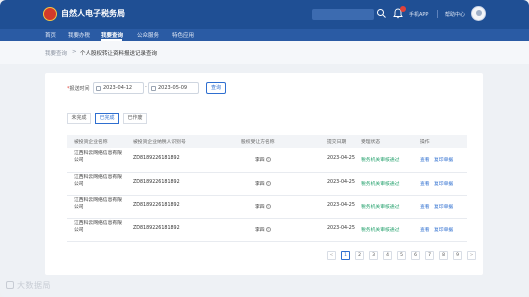 Image resolution: width=529 pixels, height=297 pixels. I want to click on nav-query: 我要查询, so click(112, 35).